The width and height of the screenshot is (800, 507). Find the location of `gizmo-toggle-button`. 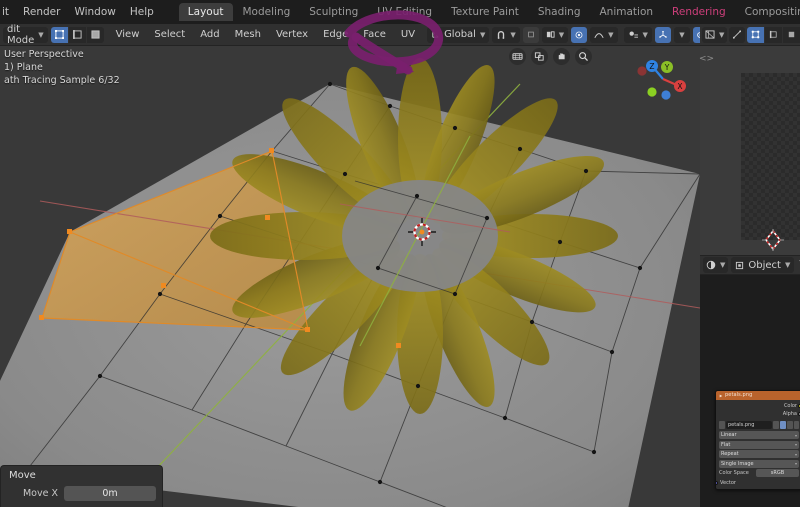

gizmo-toggle-button is located at coordinates (662, 34).